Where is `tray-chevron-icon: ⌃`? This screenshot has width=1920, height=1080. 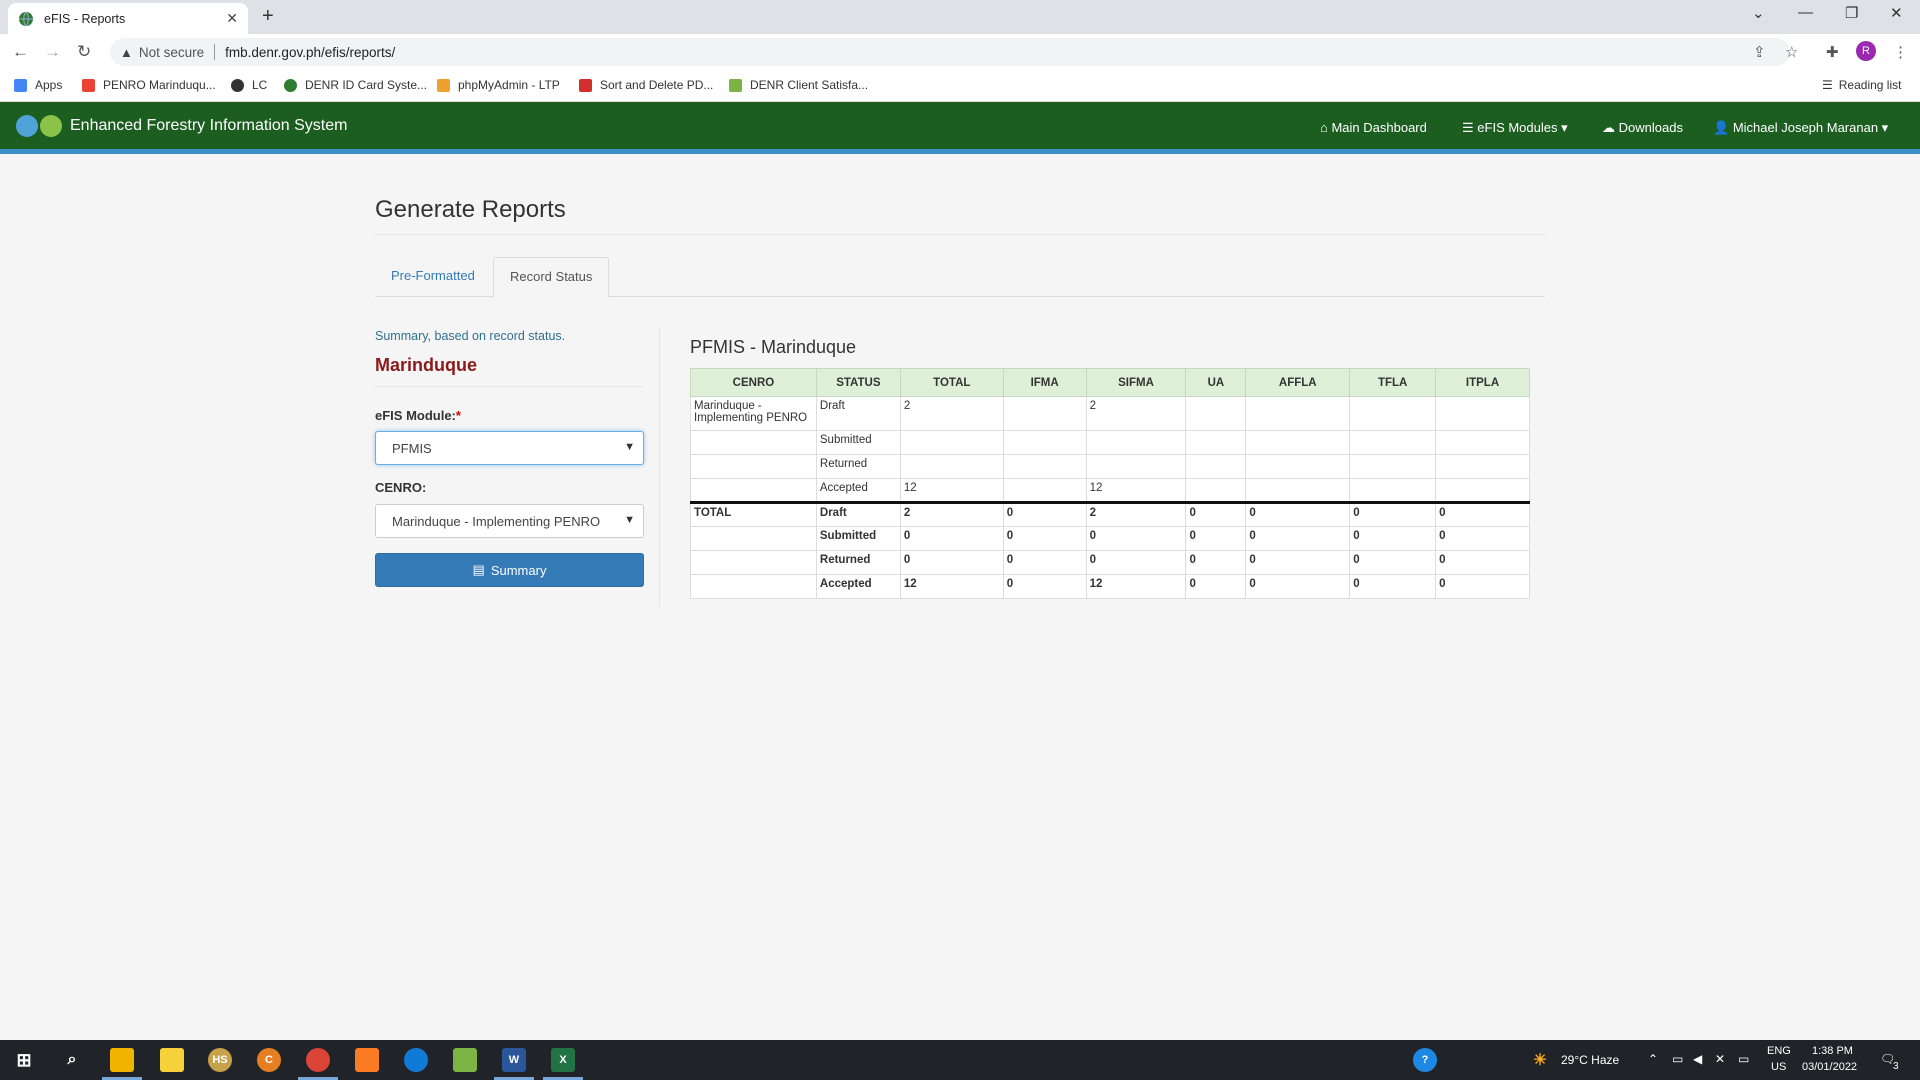 tray-chevron-icon: ⌃ is located at coordinates (1653, 1059).